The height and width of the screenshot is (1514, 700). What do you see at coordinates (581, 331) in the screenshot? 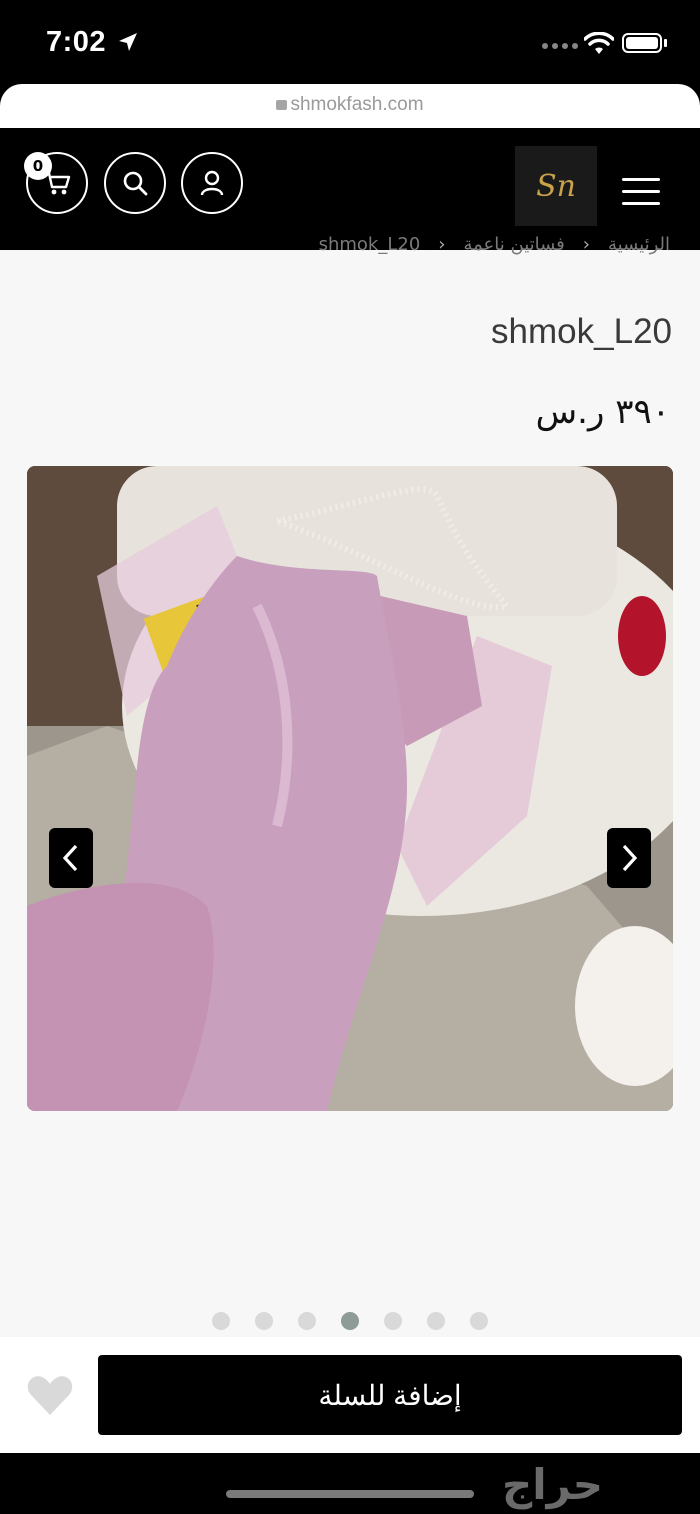
I see `product-title: shmok_L20` at bounding box center [581, 331].